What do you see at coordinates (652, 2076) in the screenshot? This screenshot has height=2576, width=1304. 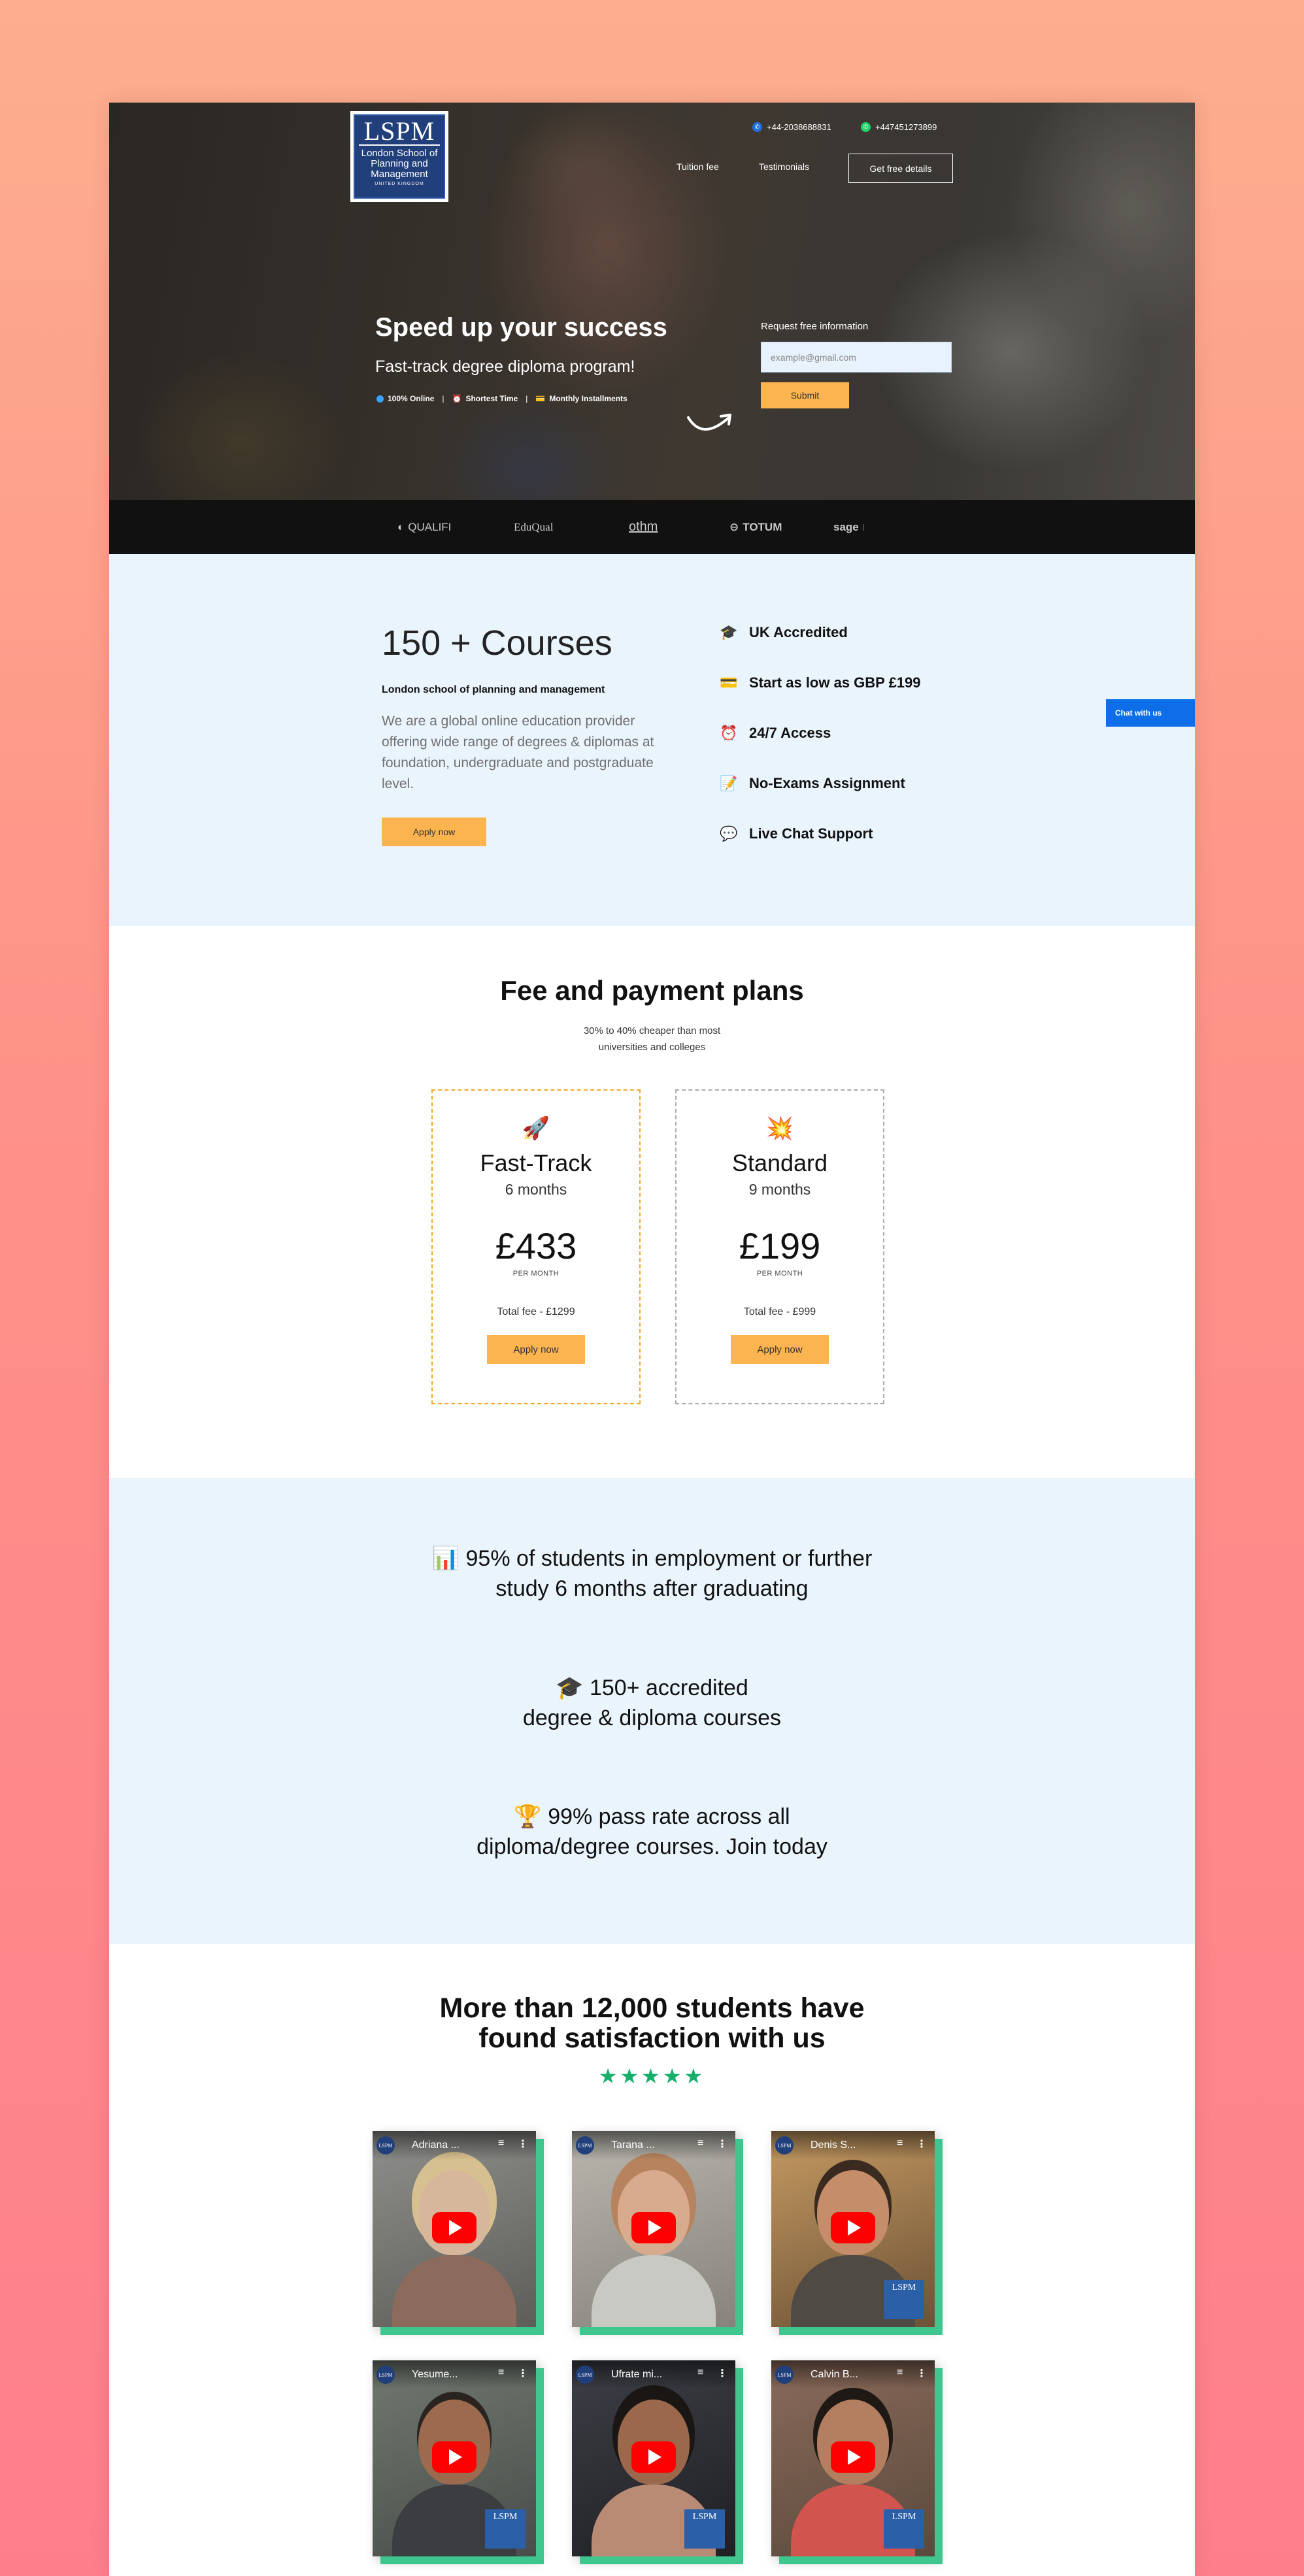 I see `rating-stars-icon: ★★★★★` at bounding box center [652, 2076].